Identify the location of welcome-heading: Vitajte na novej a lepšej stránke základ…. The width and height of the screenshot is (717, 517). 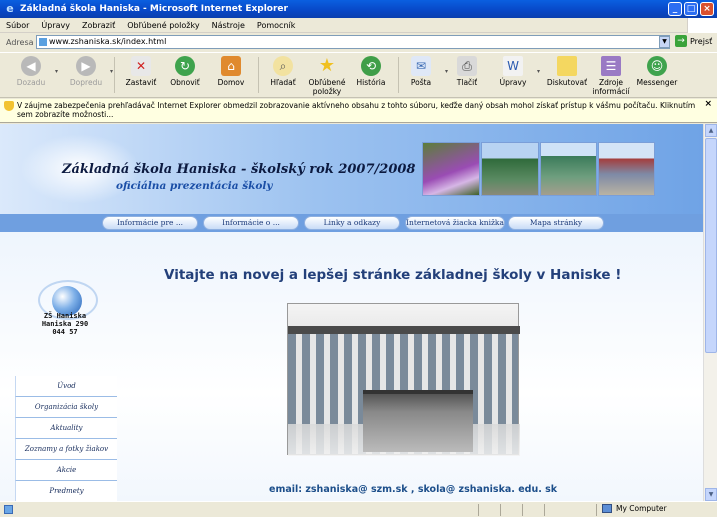
(393, 275).